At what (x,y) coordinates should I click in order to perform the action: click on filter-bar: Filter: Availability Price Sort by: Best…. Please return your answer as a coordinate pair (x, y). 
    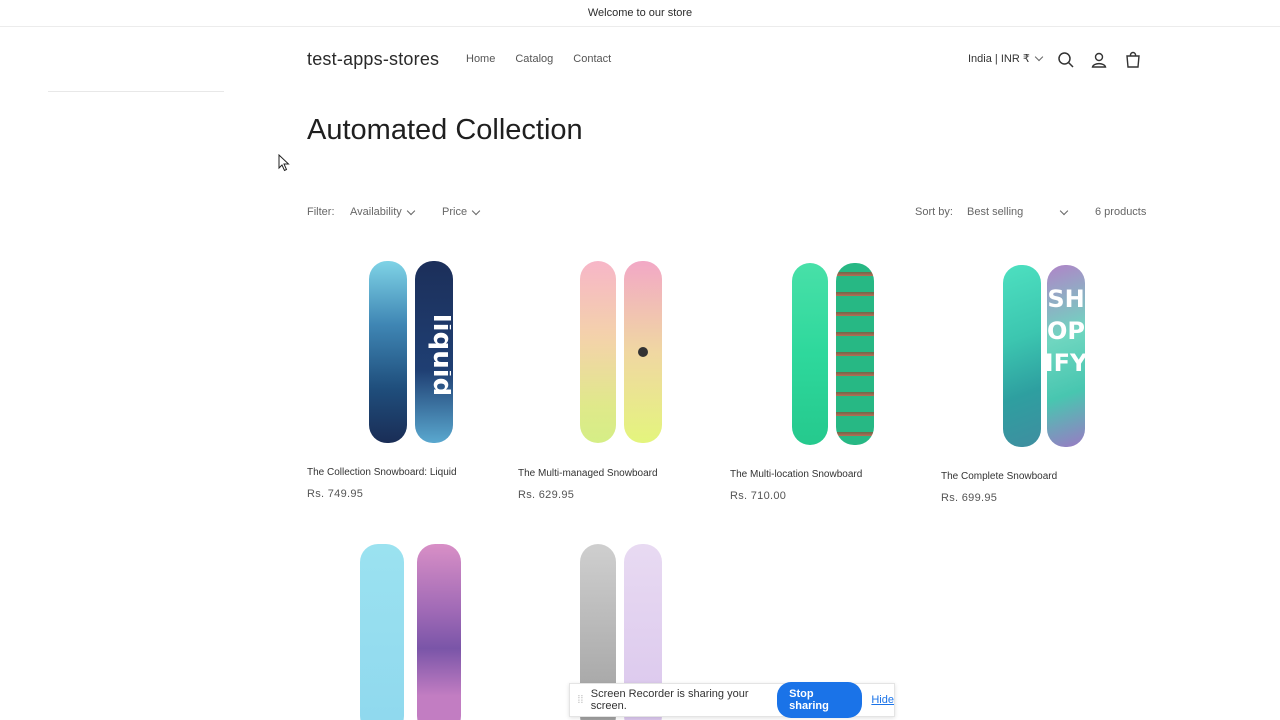
    Looking at the image, I should click on (727, 214).